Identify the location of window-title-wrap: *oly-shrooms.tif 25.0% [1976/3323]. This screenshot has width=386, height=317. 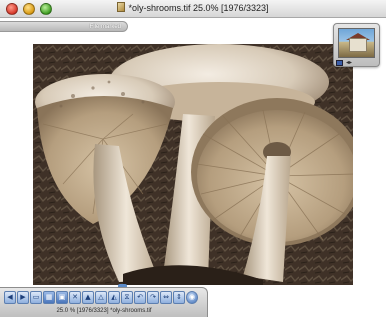
(193, 7).